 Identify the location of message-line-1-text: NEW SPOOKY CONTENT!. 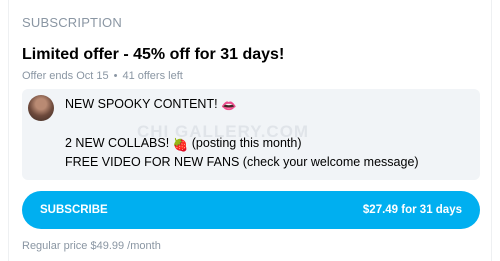
(141, 104).